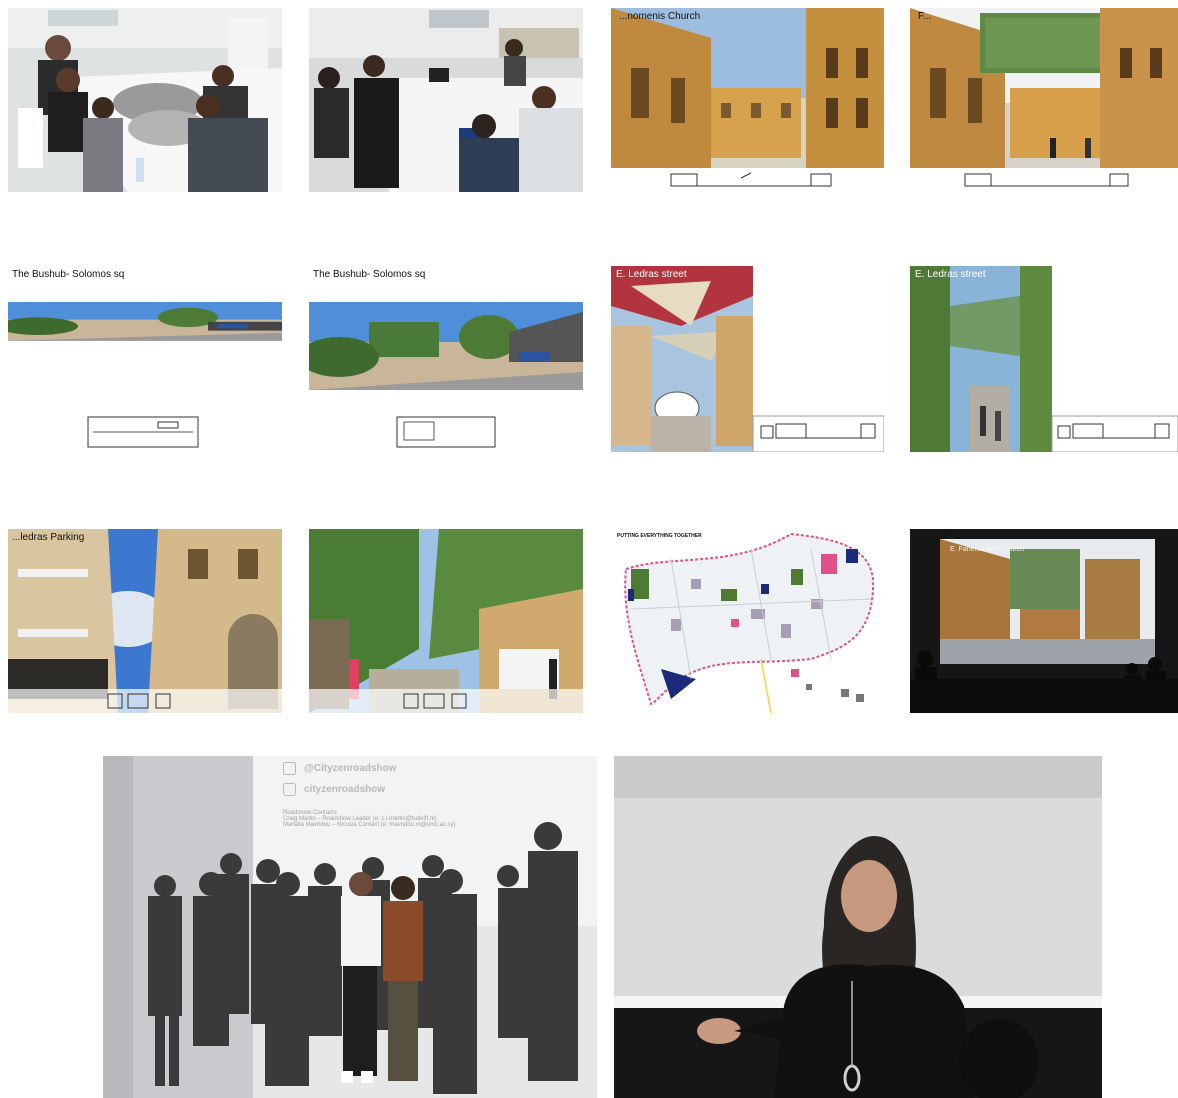 This screenshot has width=1178, height=1098. Describe the element at coordinates (858, 927) in the screenshot. I see `speaker-photo` at that location.